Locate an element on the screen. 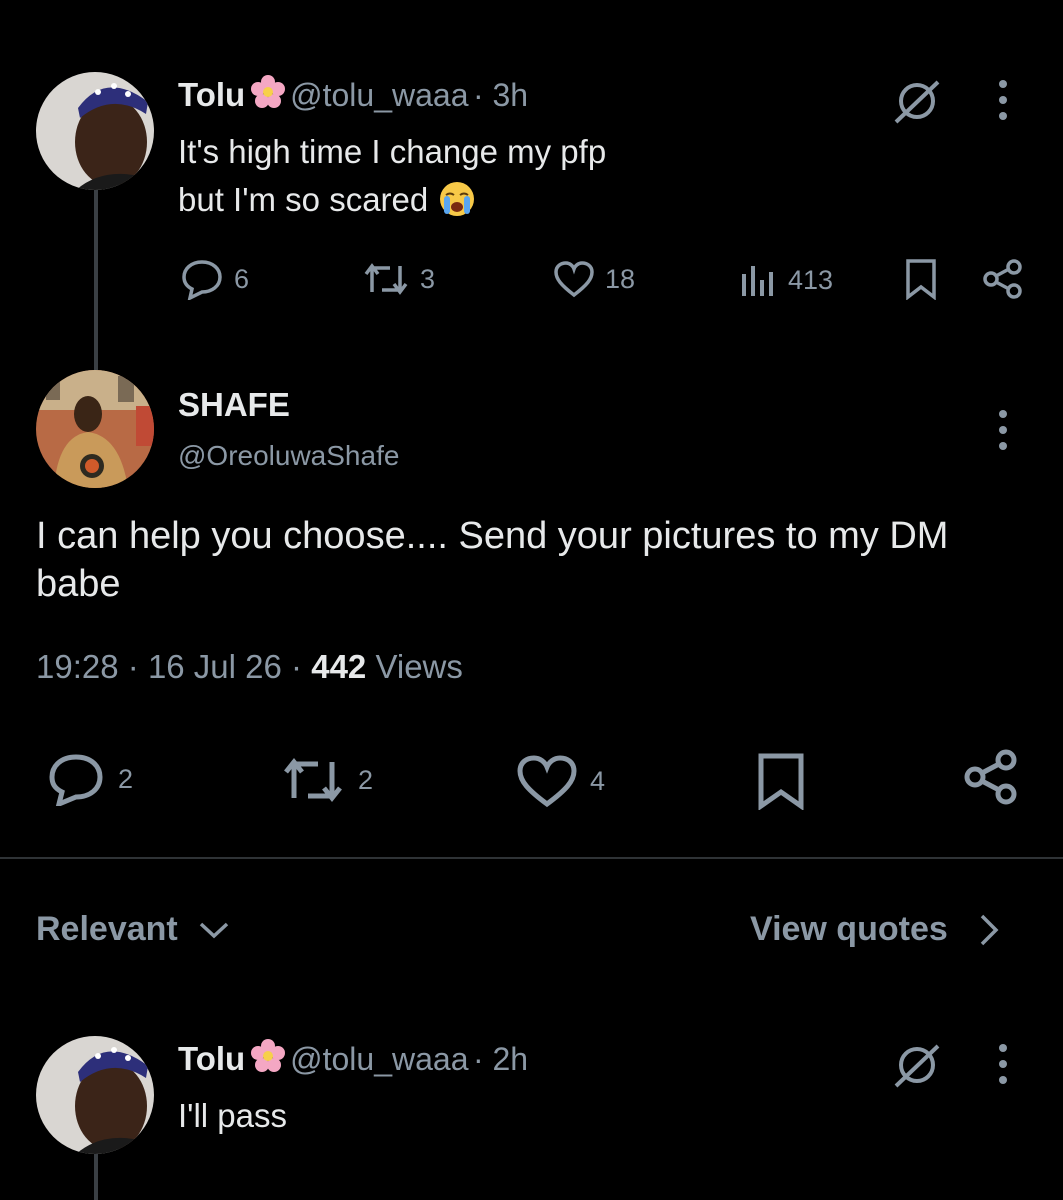 This screenshot has height=1200, width=1063. reply-button: 2 is located at coordinates (89, 779).